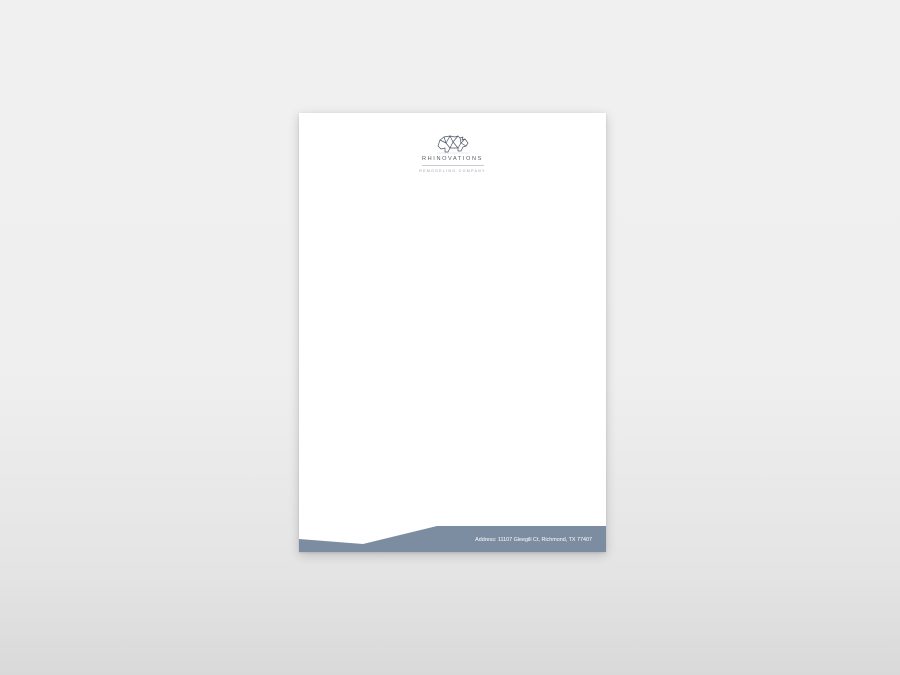 This screenshot has height=675, width=900. I want to click on brand-logo: RHINOVATIONS REMODELING COMPANY, so click(452, 153).